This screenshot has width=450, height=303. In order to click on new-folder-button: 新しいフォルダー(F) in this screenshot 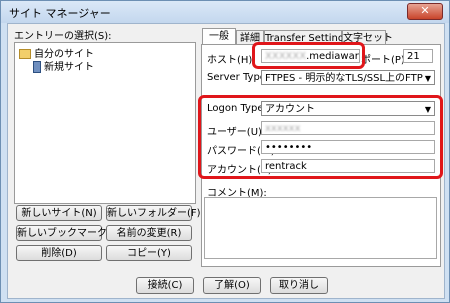, I will do `click(153, 213)`.